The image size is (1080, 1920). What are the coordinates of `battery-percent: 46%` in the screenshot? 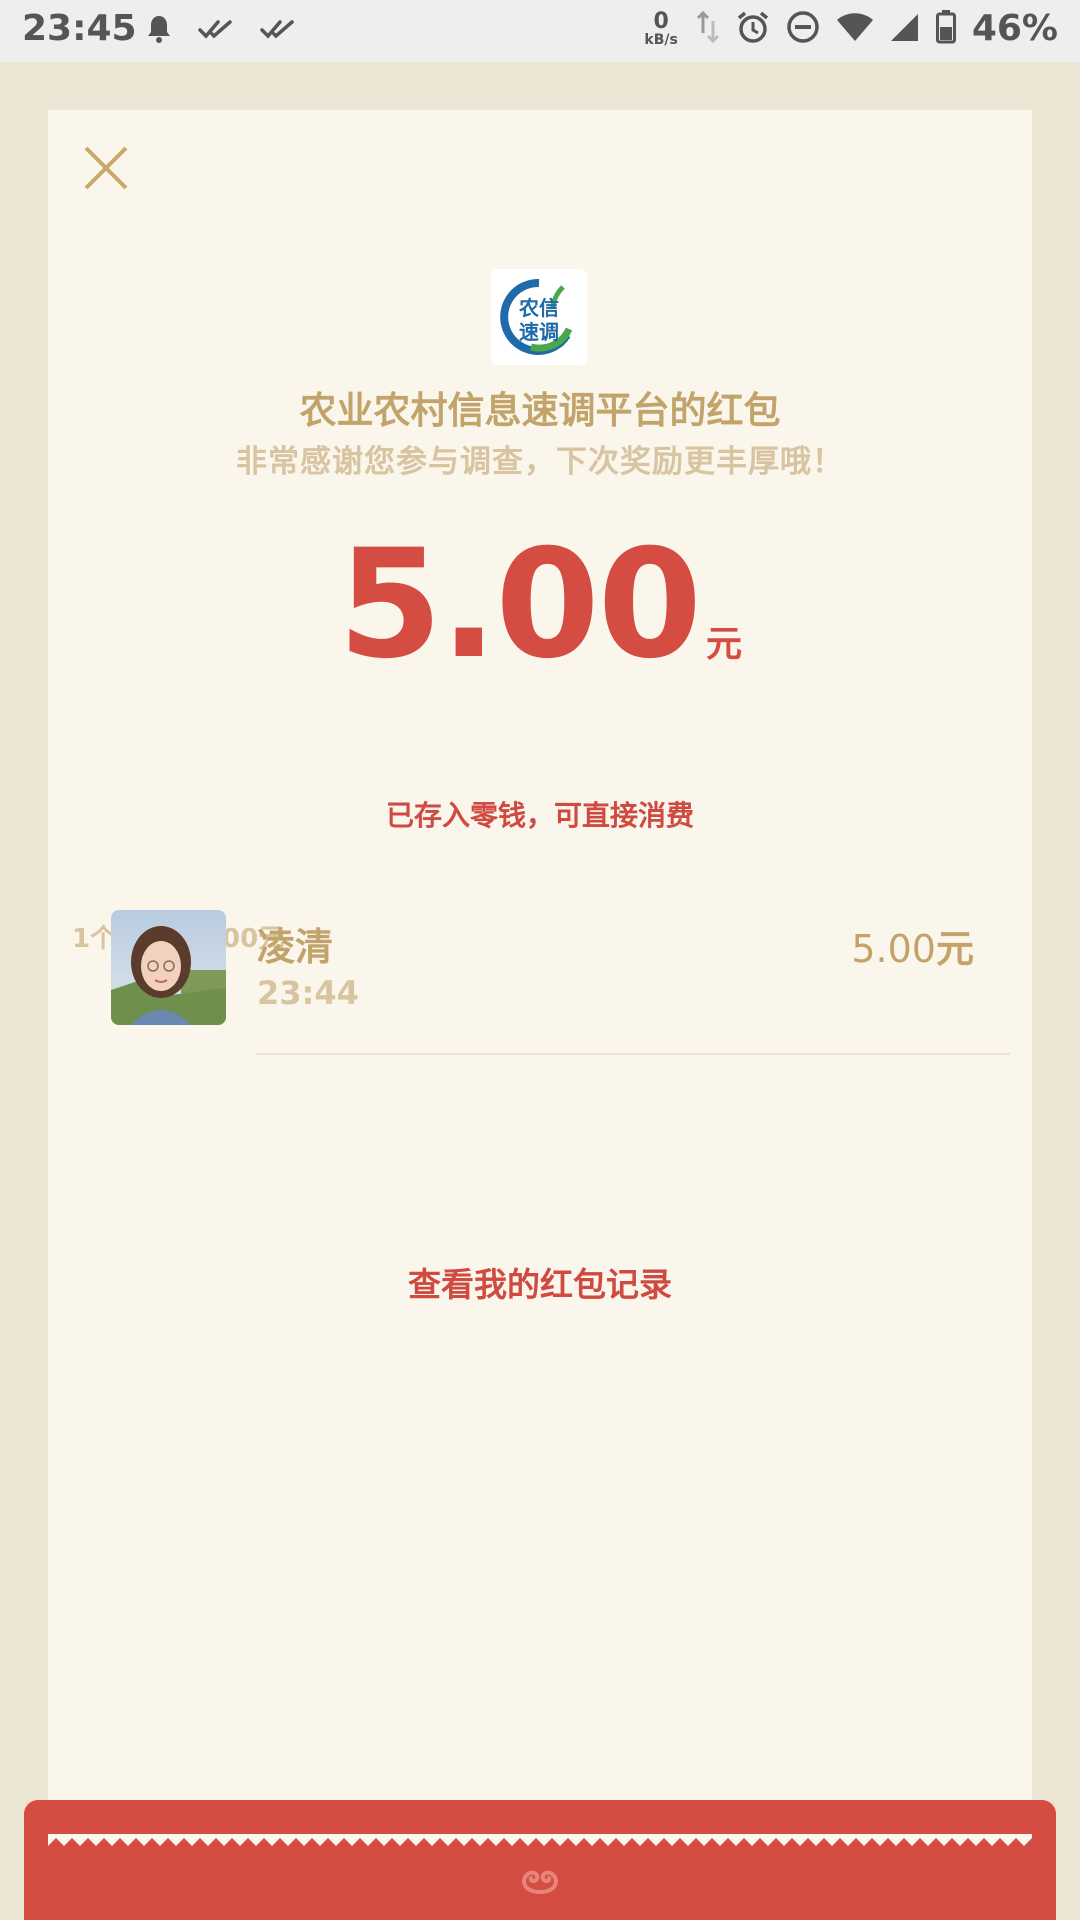 It's located at (1014, 28).